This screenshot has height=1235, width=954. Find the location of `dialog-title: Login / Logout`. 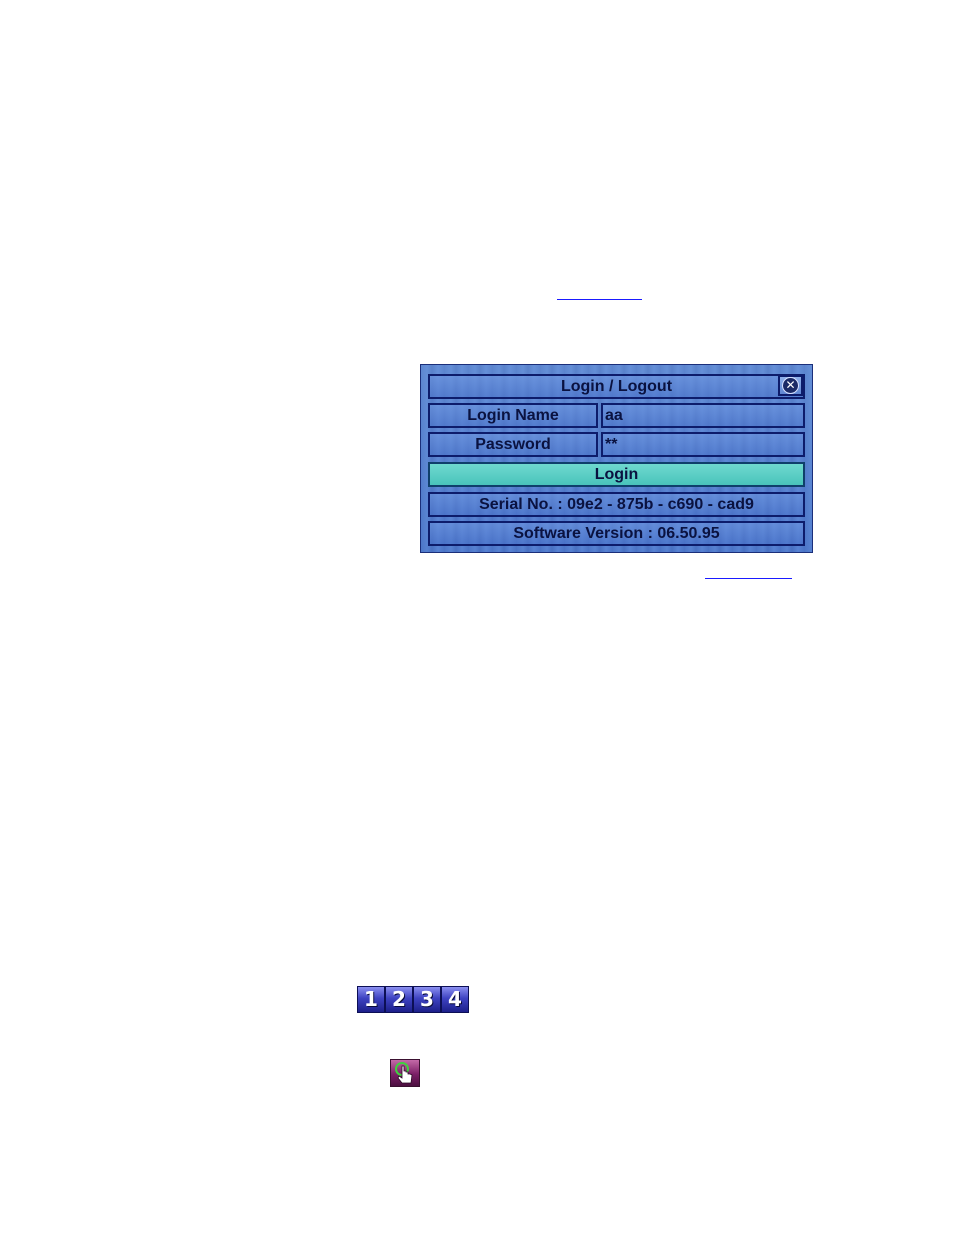

dialog-title: Login / Logout is located at coordinates (616, 386).